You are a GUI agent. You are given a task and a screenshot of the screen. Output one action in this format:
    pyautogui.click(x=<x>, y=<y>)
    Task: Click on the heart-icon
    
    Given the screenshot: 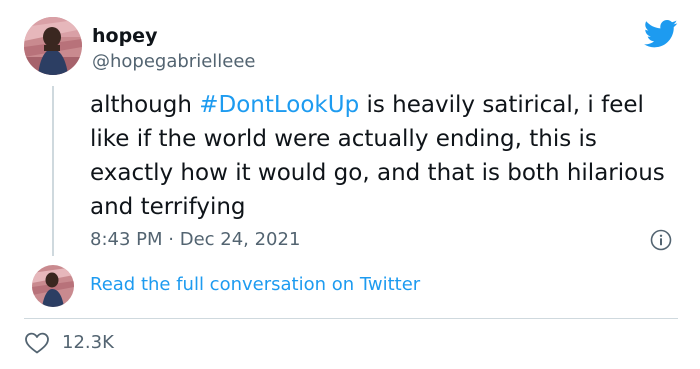 What is the action you would take?
    pyautogui.click(x=37, y=343)
    